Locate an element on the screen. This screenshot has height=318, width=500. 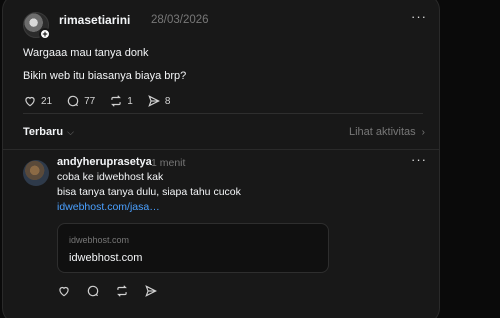
section-divider is located at coordinates (221, 149).